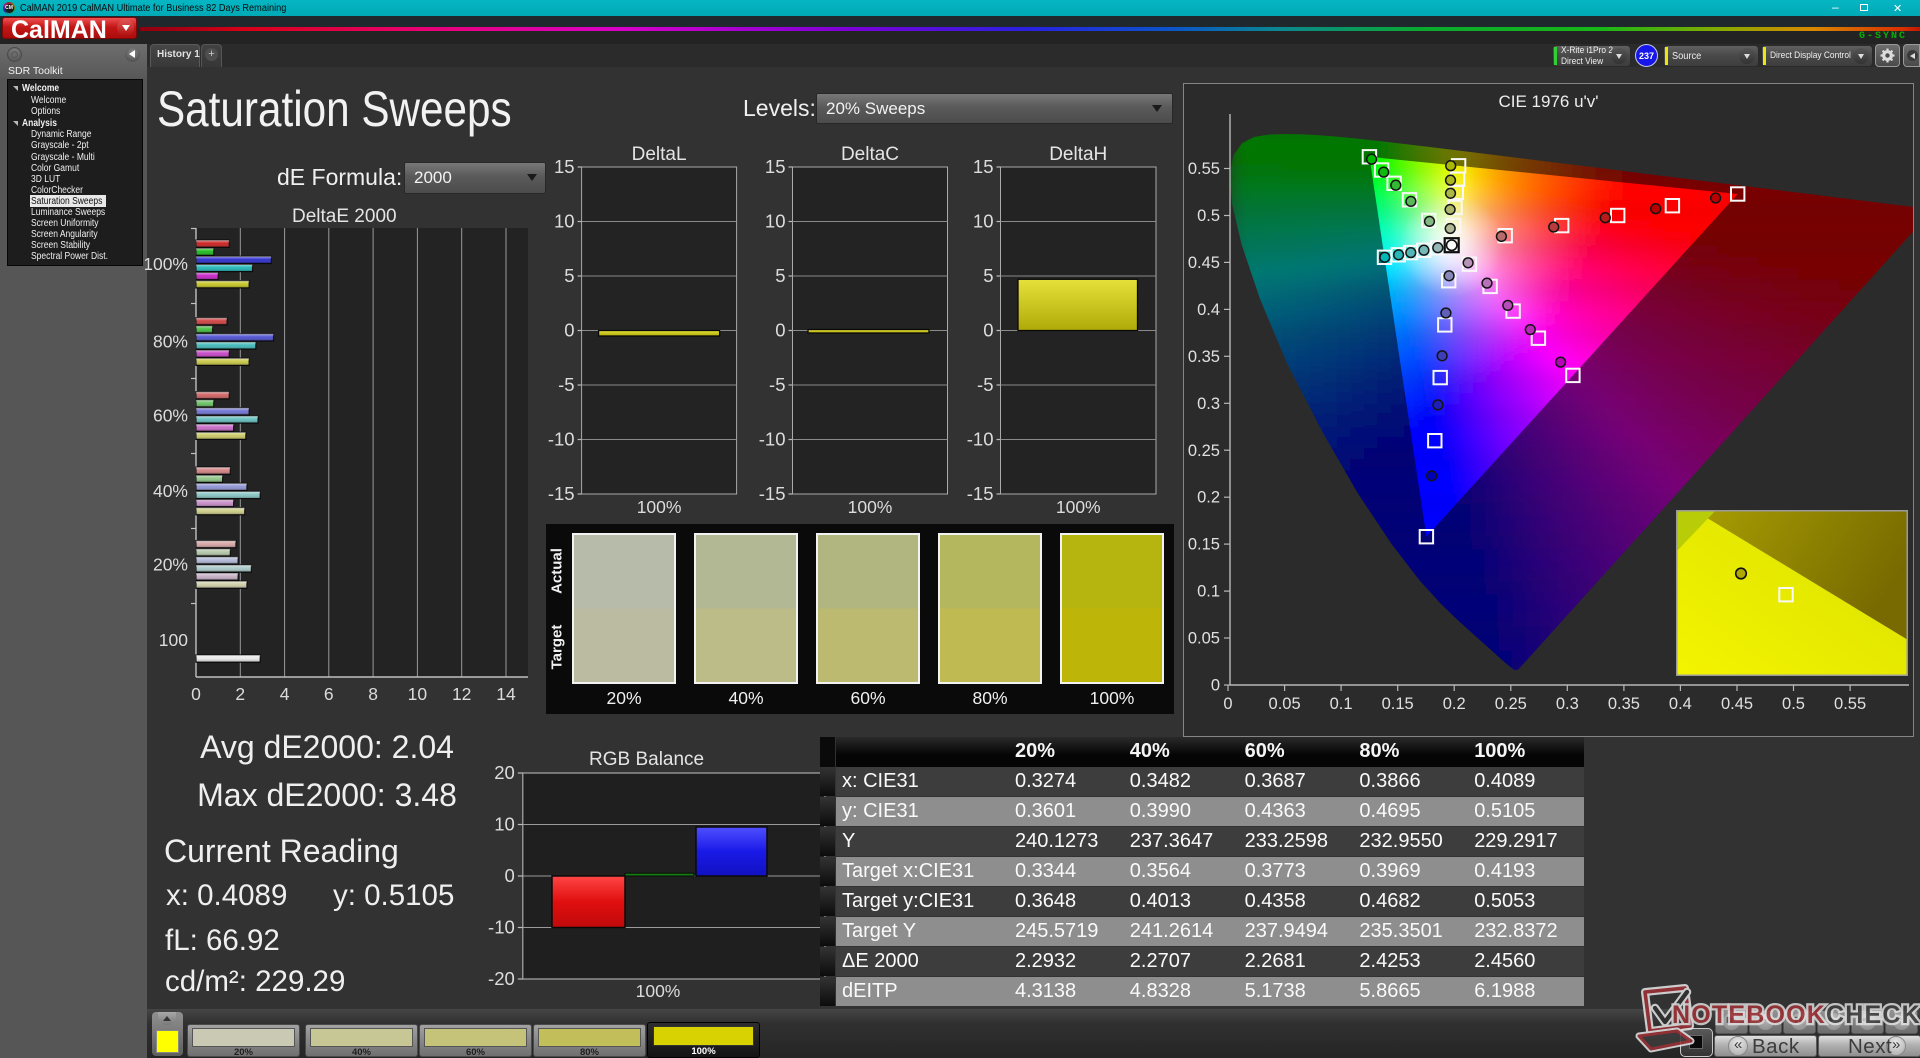 The width and height of the screenshot is (1920, 1058). What do you see at coordinates (504, 772) in the screenshot?
I see `svg-text: 20` at bounding box center [504, 772].